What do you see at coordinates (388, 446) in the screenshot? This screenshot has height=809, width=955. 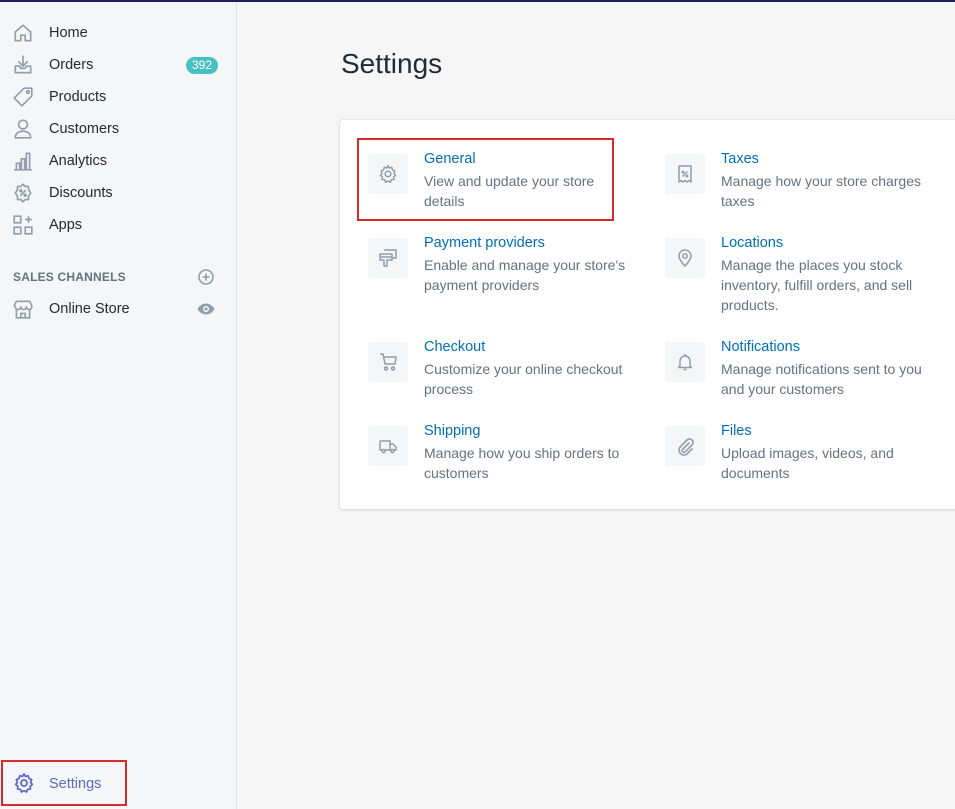 I see `truck-icon` at bounding box center [388, 446].